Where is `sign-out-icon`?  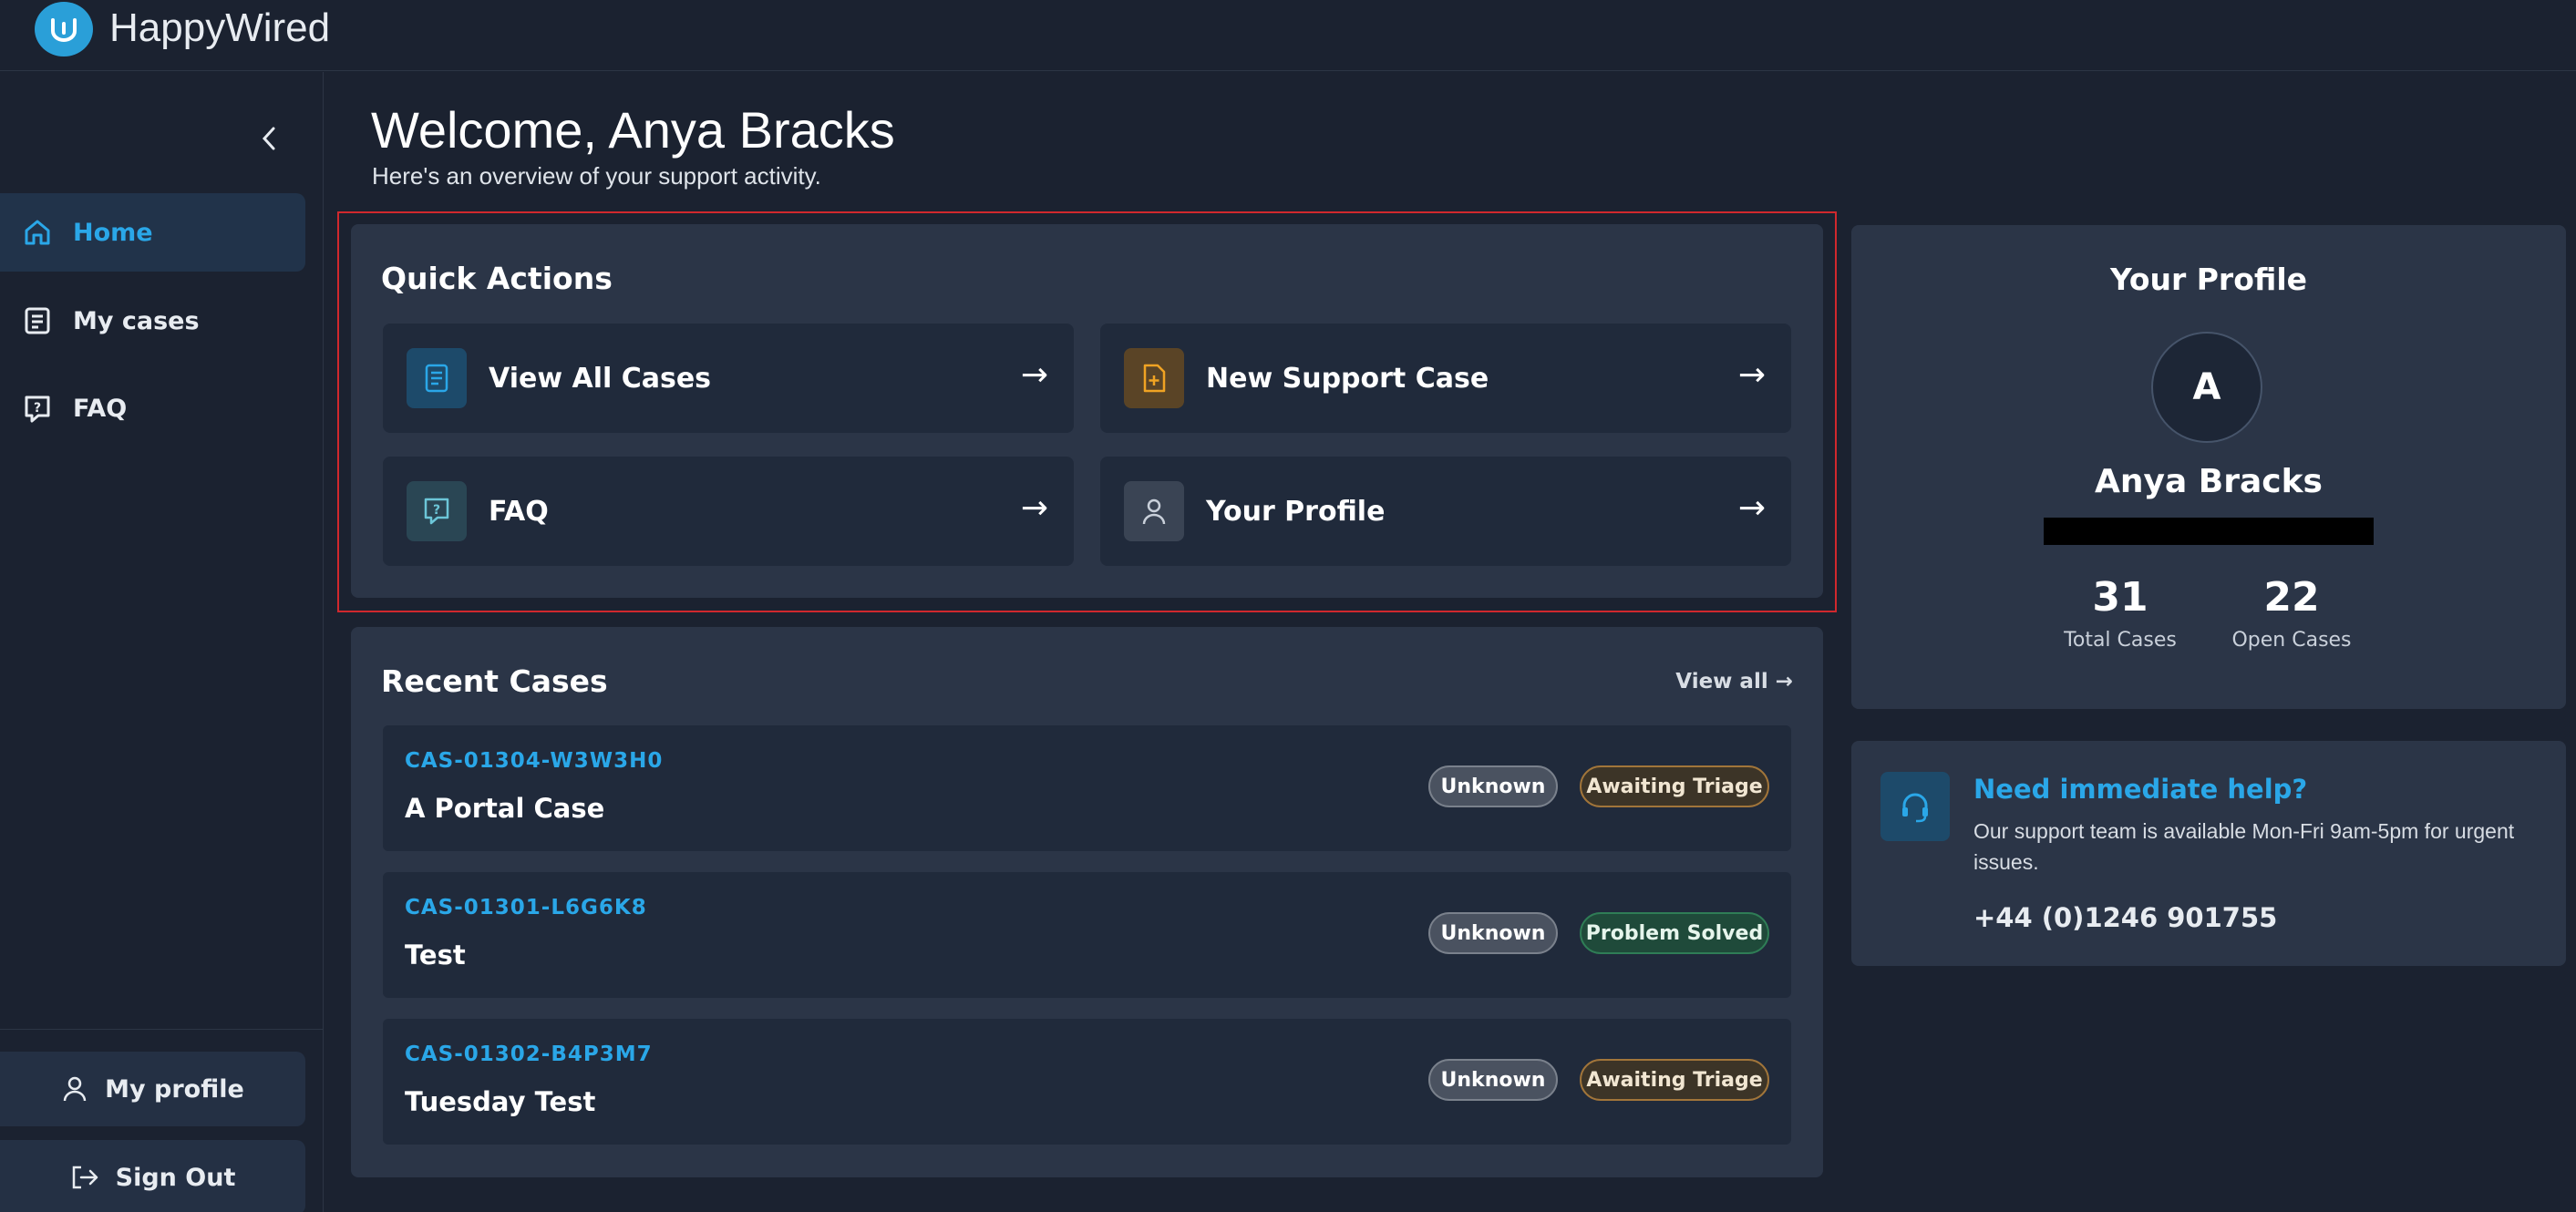 sign-out-icon is located at coordinates (85, 1177).